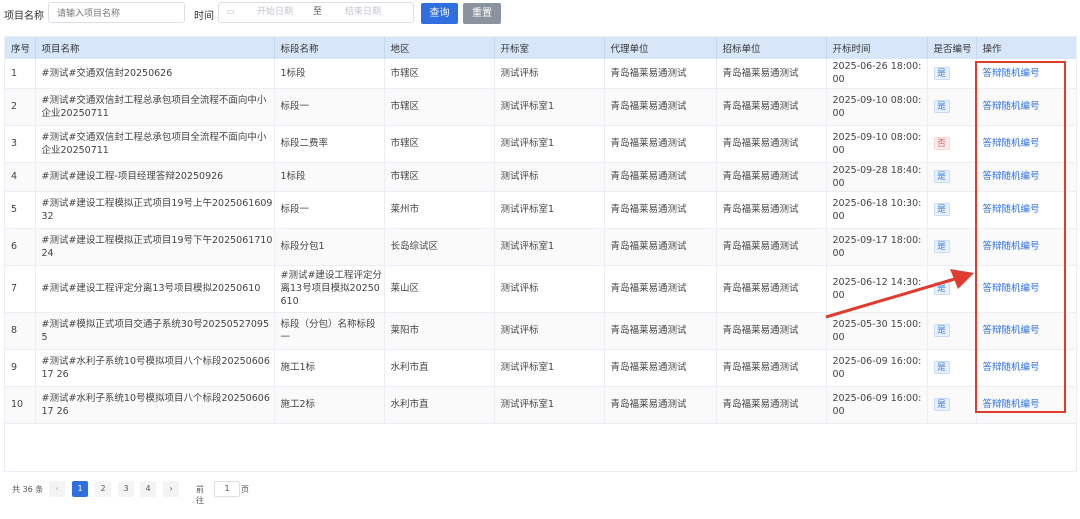  I want to click on cell-row-number: 4, so click(20, 177).